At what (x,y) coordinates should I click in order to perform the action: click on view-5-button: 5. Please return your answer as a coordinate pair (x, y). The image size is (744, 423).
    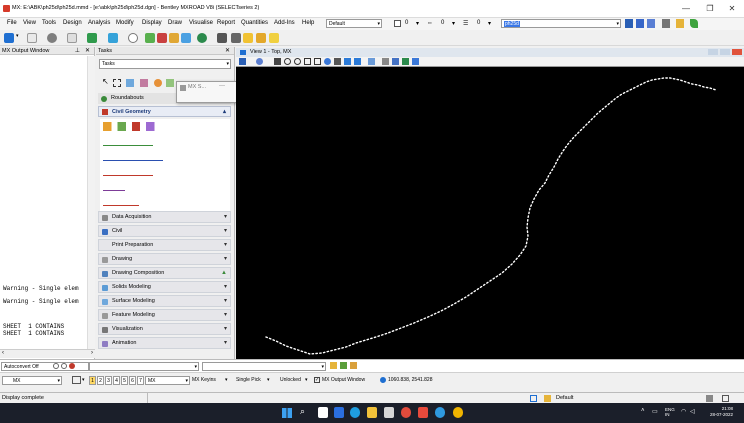
    Looking at the image, I should click on (124, 380).